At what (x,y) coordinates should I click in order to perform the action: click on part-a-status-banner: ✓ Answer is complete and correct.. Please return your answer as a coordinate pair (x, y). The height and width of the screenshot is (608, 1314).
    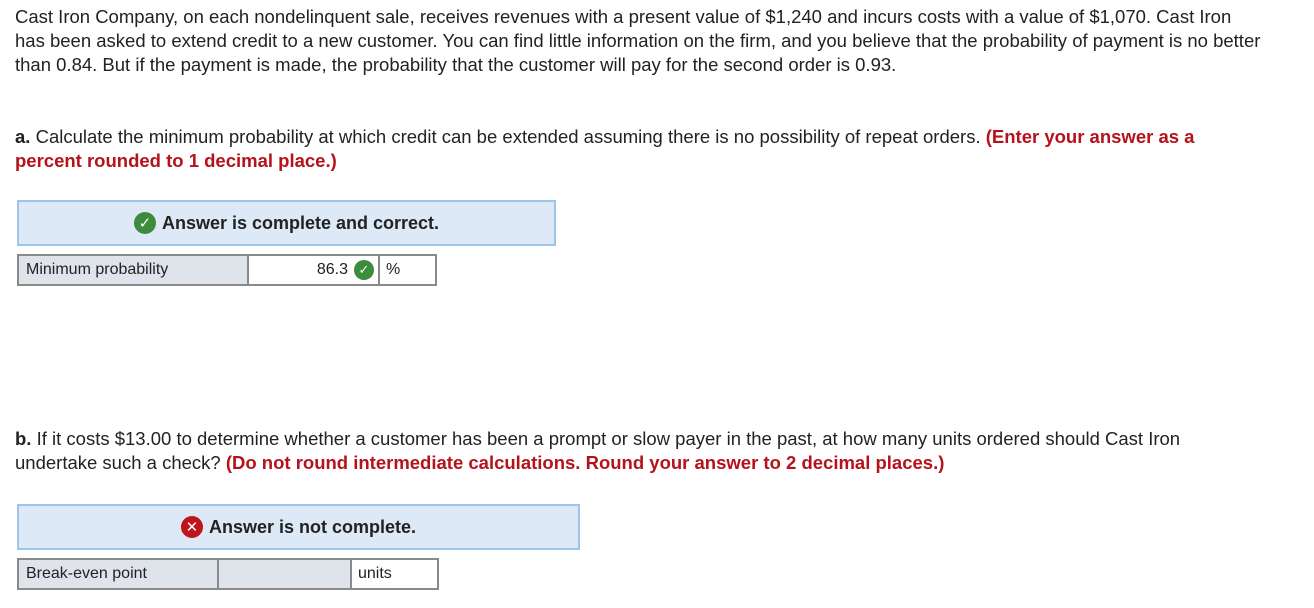
    Looking at the image, I should click on (286, 223).